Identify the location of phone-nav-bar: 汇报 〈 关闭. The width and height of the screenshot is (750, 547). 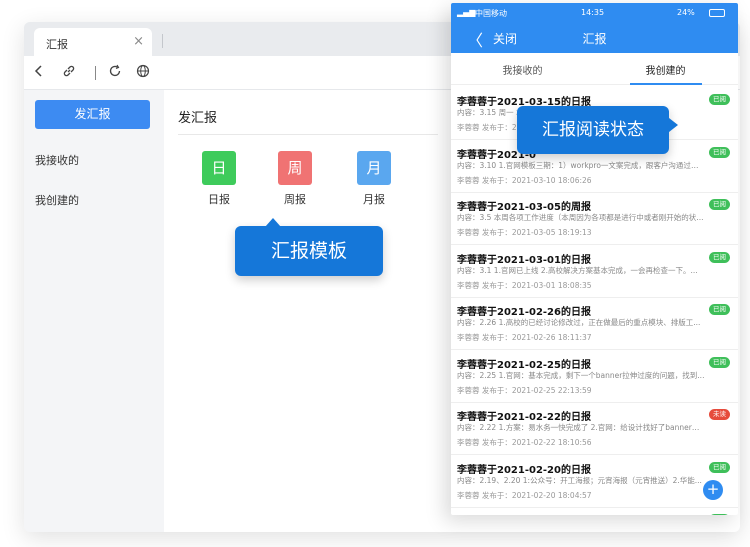
(594, 38).